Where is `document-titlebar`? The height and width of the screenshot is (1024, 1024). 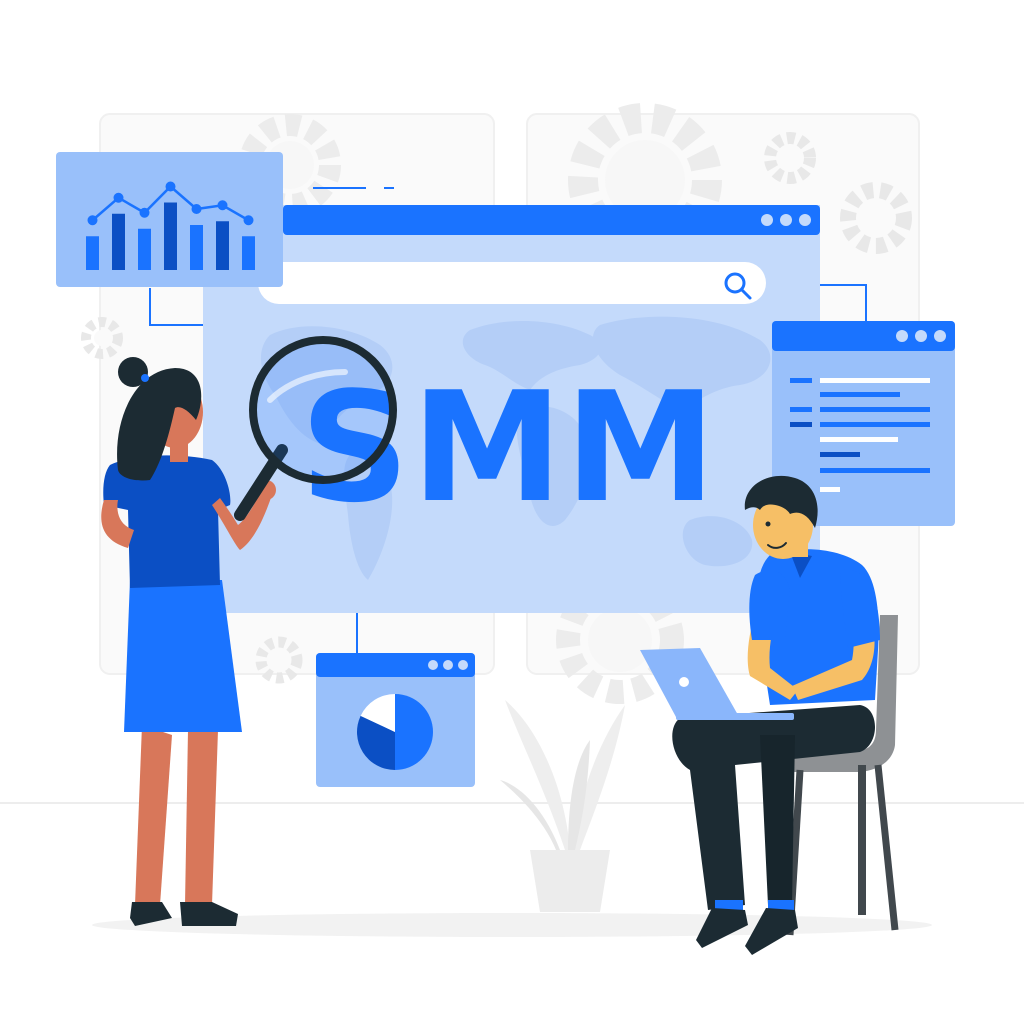 document-titlebar is located at coordinates (863, 336).